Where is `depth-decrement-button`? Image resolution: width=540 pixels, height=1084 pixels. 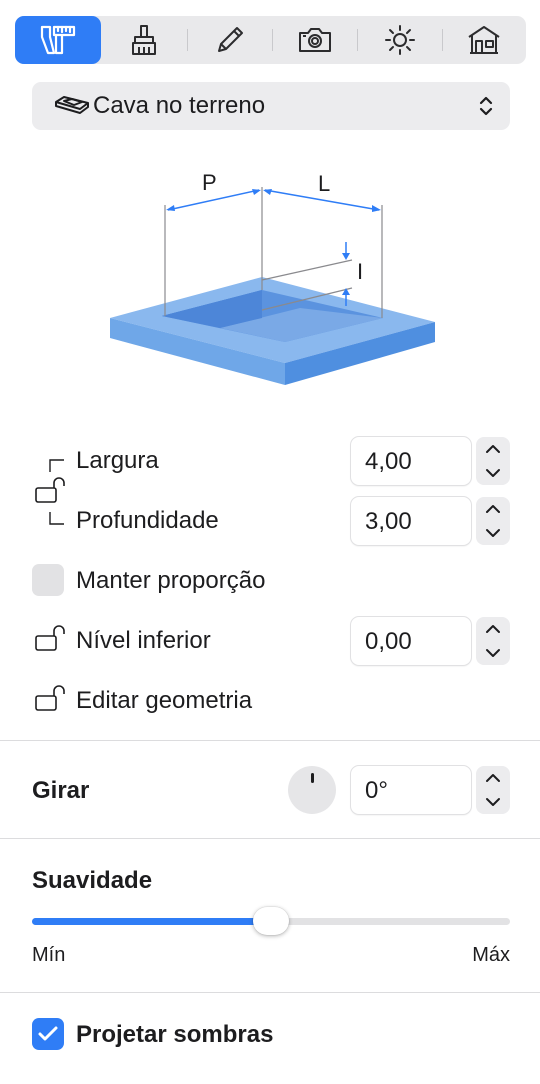
depth-decrement-button is located at coordinates (493, 533).